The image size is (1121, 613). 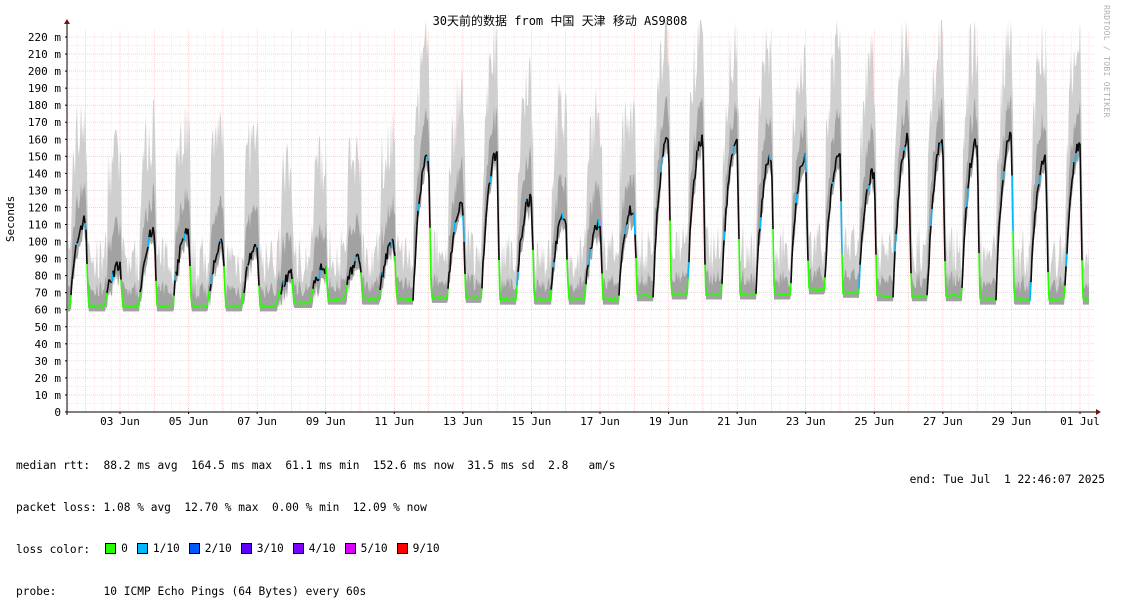 What do you see at coordinates (326, 421) in the screenshot?
I see `x-tick-label: 09 Jun` at bounding box center [326, 421].